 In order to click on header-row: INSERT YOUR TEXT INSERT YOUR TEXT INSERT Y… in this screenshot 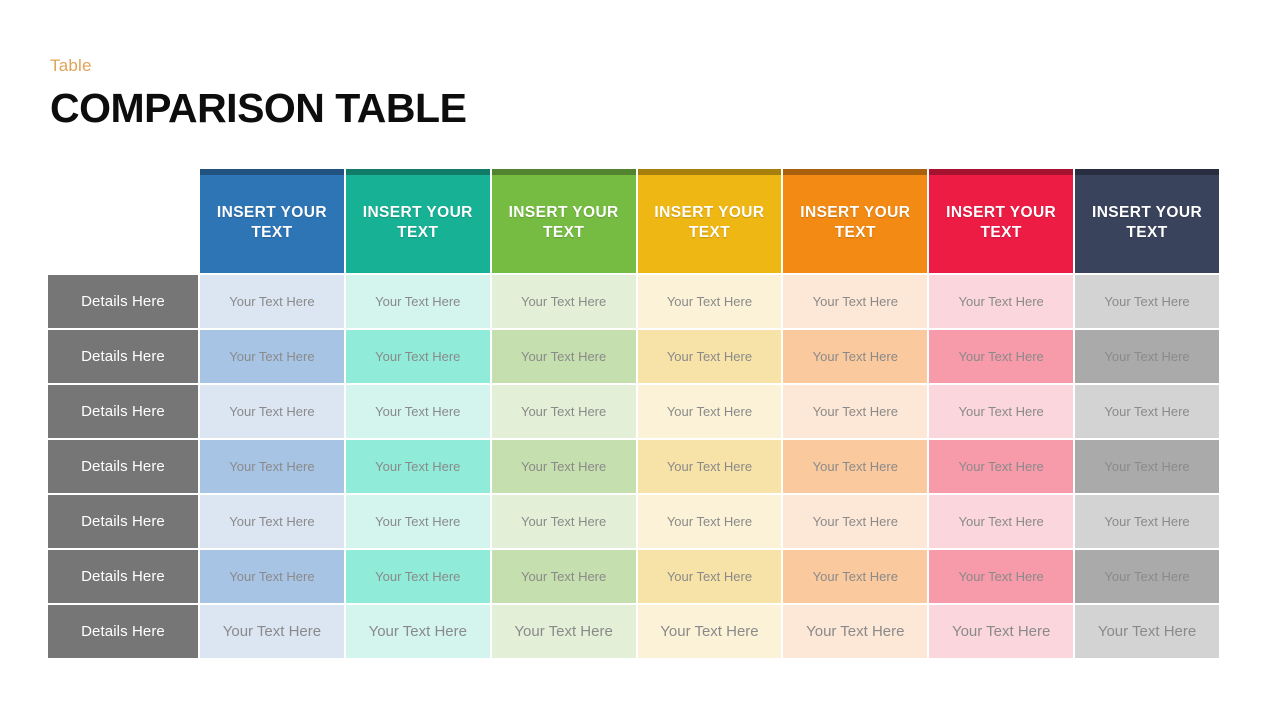, I will do `click(633, 221)`.